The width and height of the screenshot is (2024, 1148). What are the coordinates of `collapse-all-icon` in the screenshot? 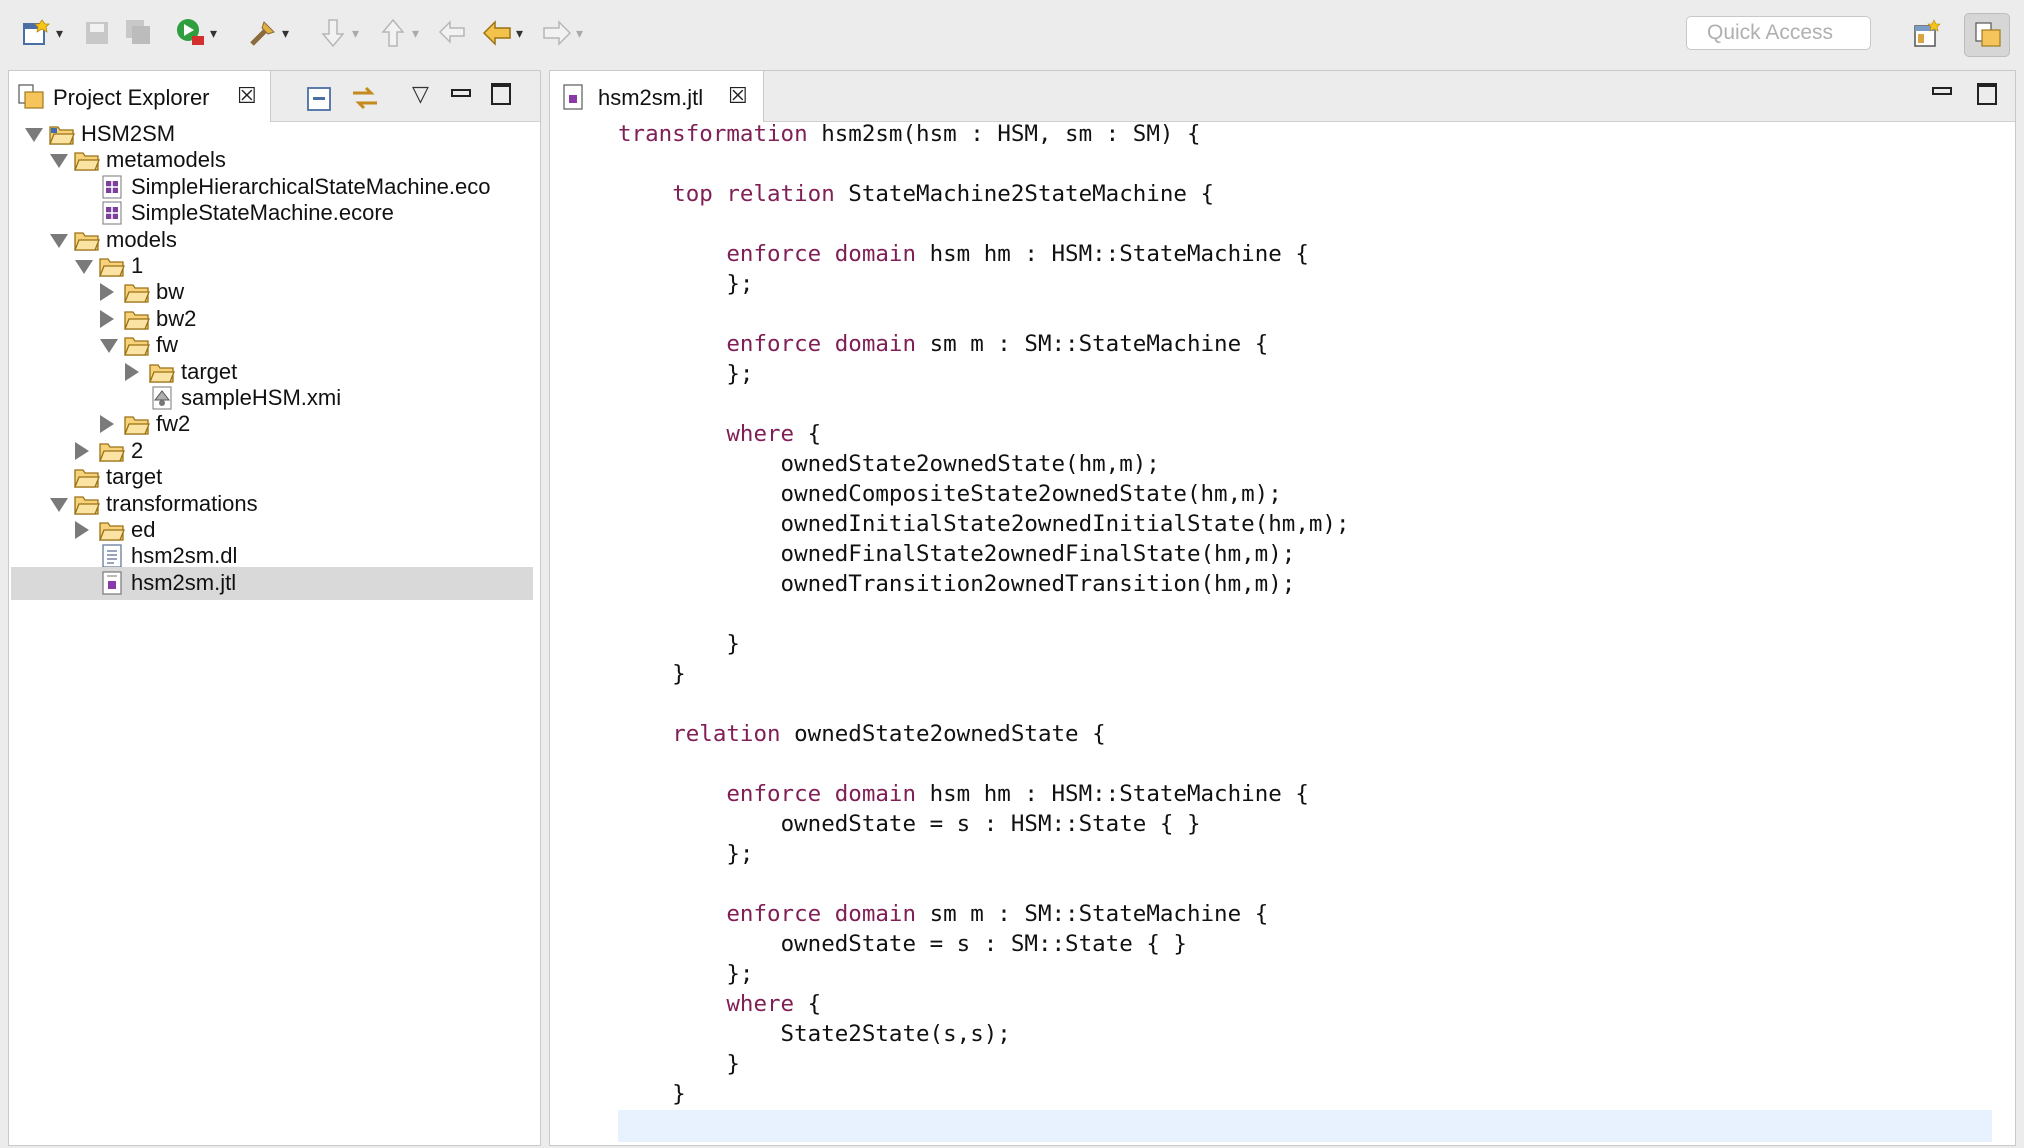 It's located at (319, 99).